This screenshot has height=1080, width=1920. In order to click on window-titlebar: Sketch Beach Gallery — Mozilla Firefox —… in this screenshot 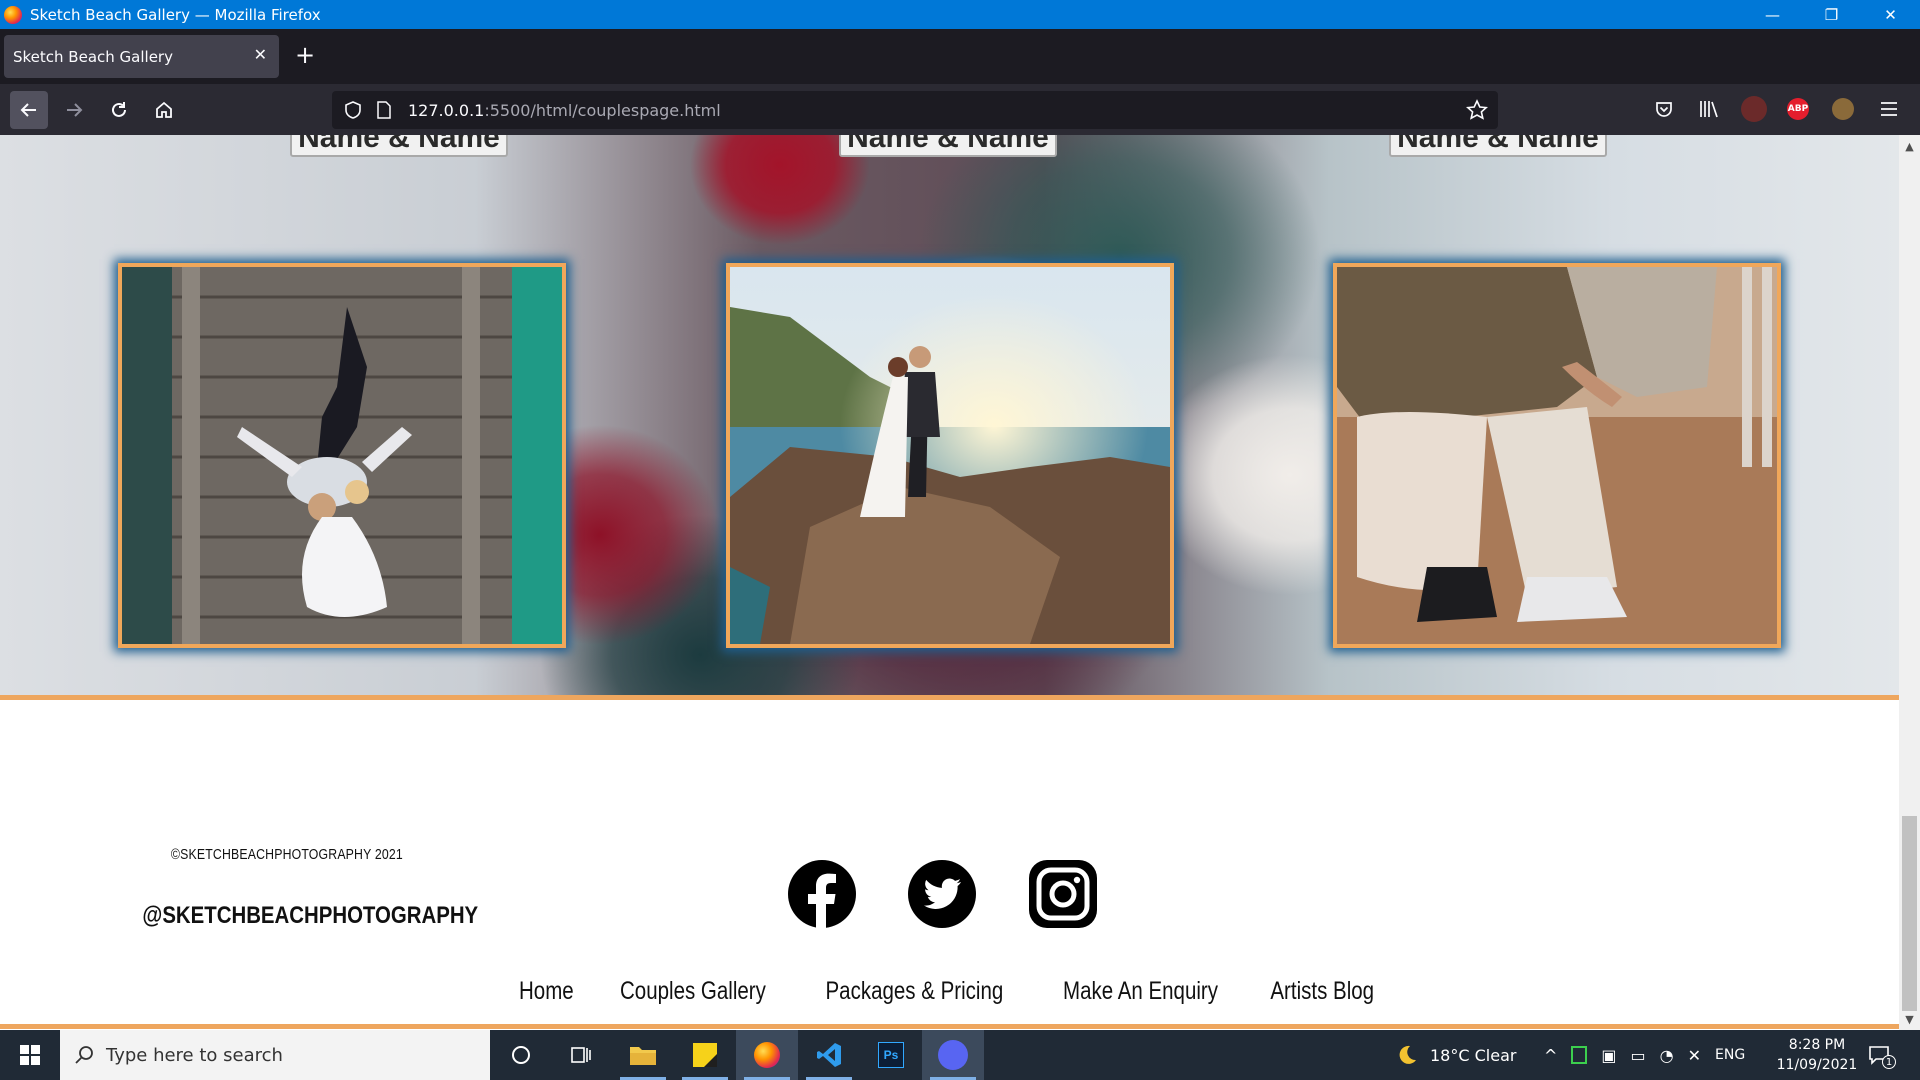, I will do `click(960, 14)`.